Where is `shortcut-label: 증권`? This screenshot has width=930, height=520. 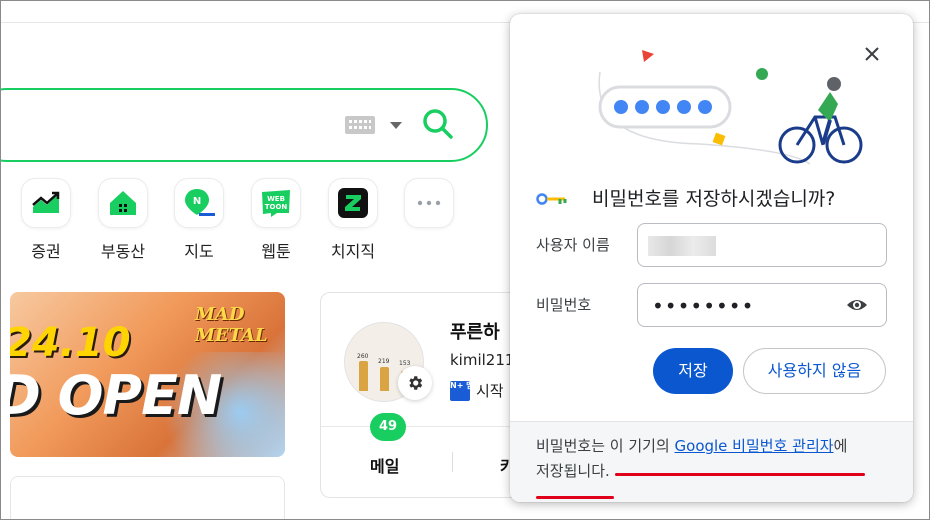 shortcut-label: 증권 is located at coordinates (46, 251).